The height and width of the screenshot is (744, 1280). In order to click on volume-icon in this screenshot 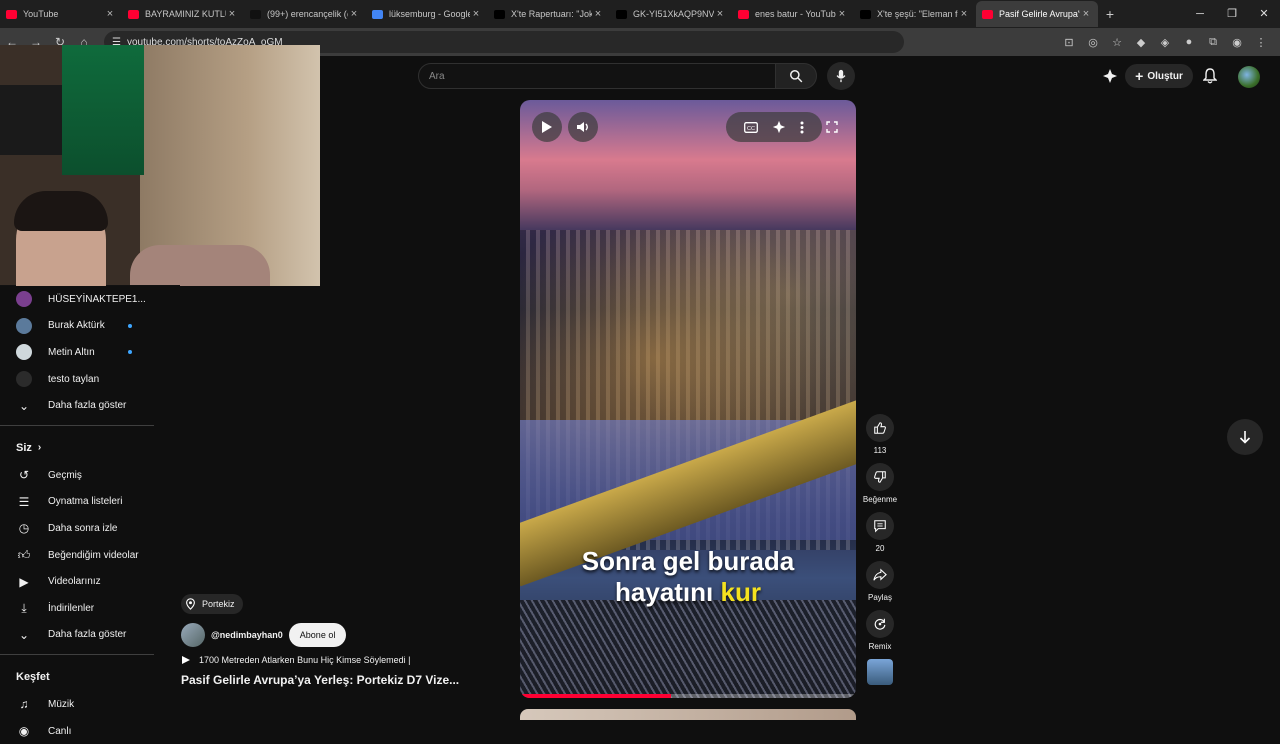, I will do `click(582, 127)`.